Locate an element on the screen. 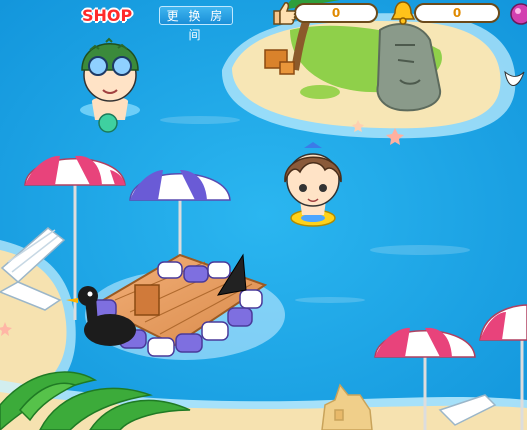 The image size is (527, 430). bells-count: 0 is located at coordinates (457, 13).